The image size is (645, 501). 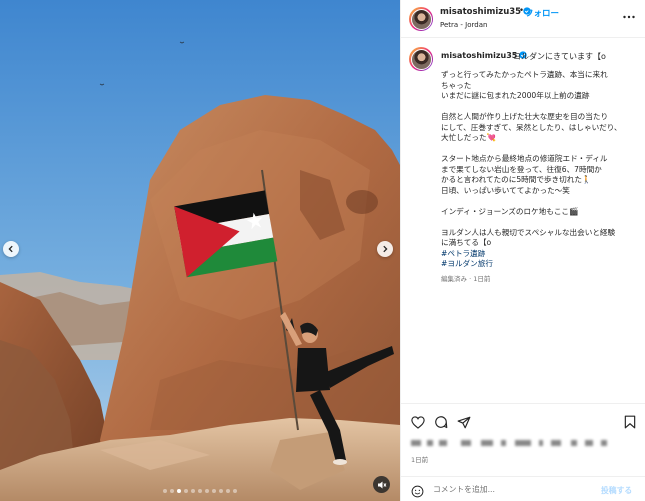 I want to click on post-comment-button: 投稿する, so click(x=616, y=490).